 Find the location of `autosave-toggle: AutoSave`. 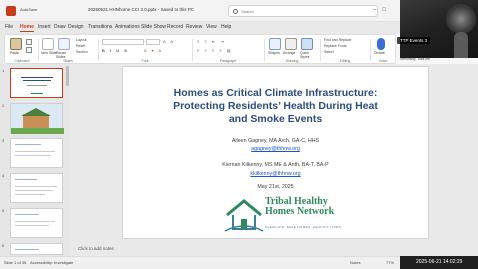

autosave-toggle: AutoSave is located at coordinates (28, 9).